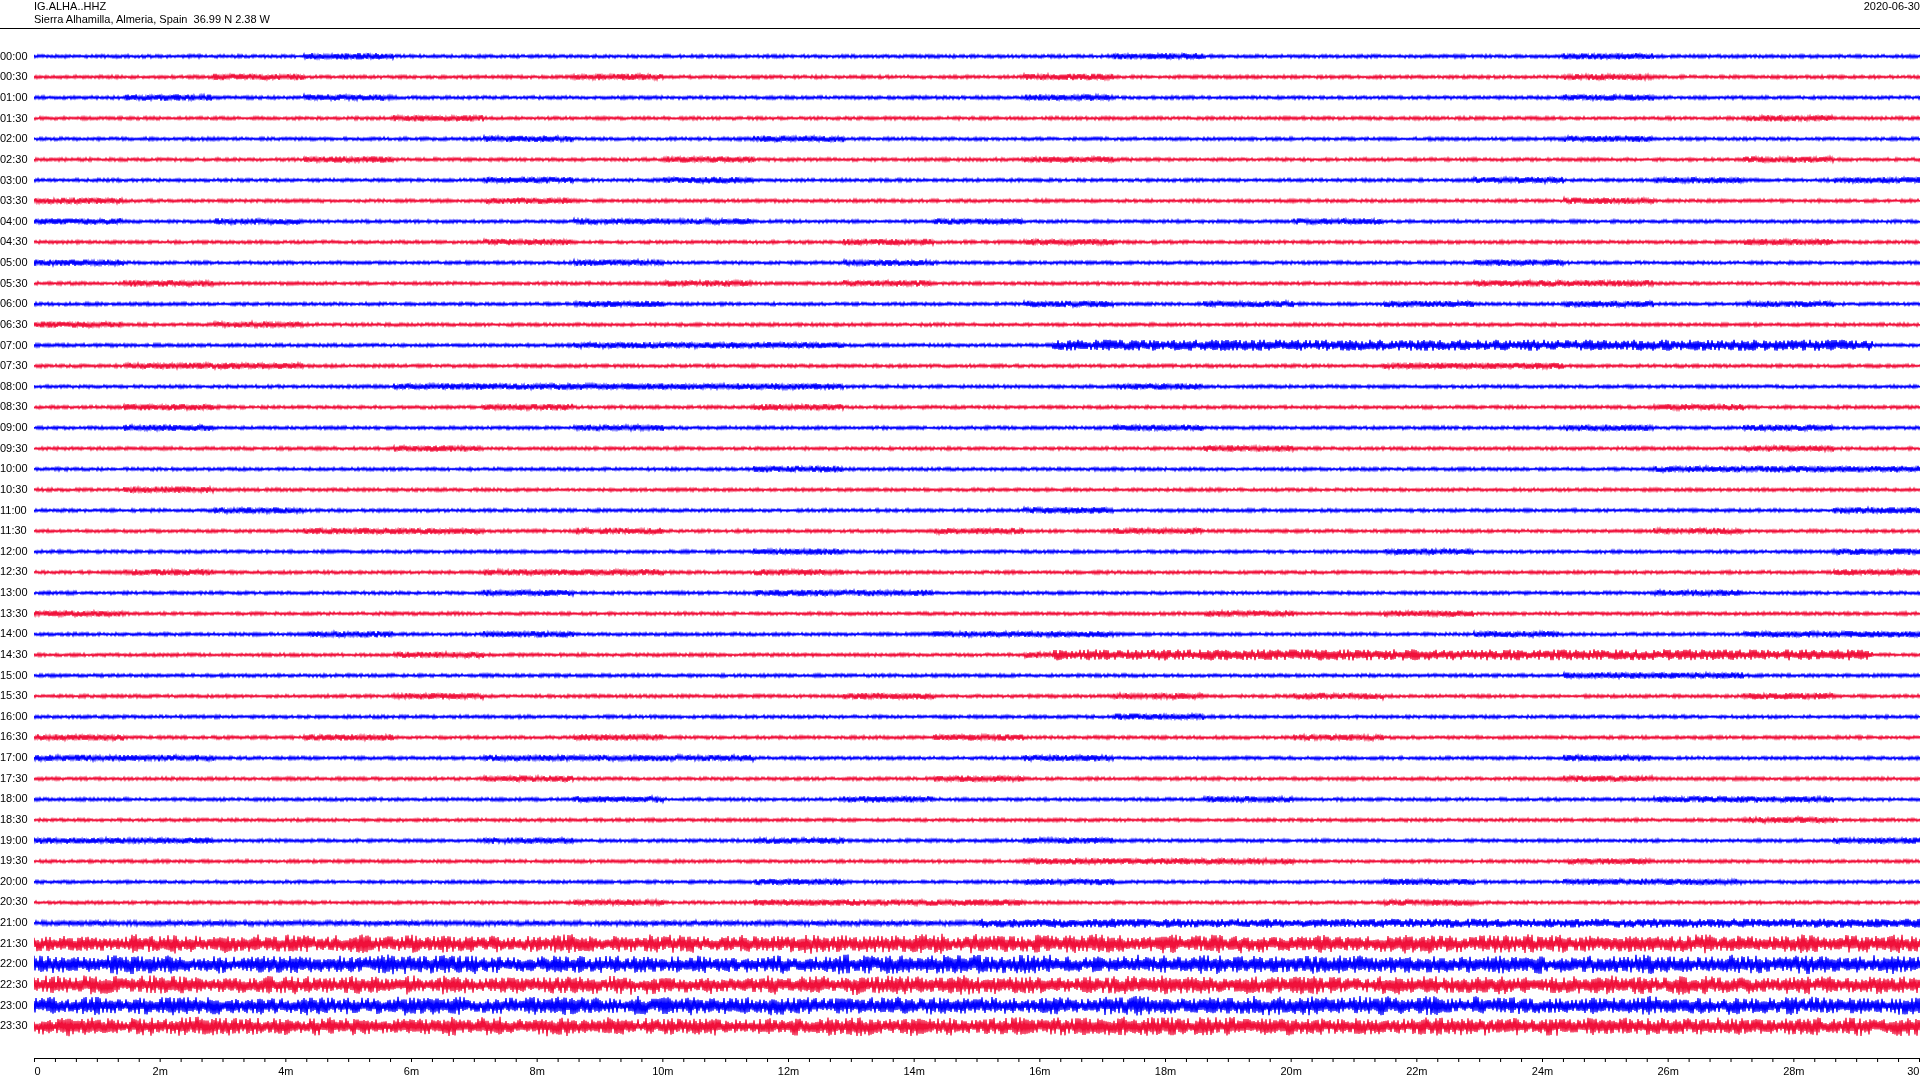 The height and width of the screenshot is (1080, 1920). Describe the element at coordinates (14, 345) in the screenshot. I see `time-label: 07:00` at that location.